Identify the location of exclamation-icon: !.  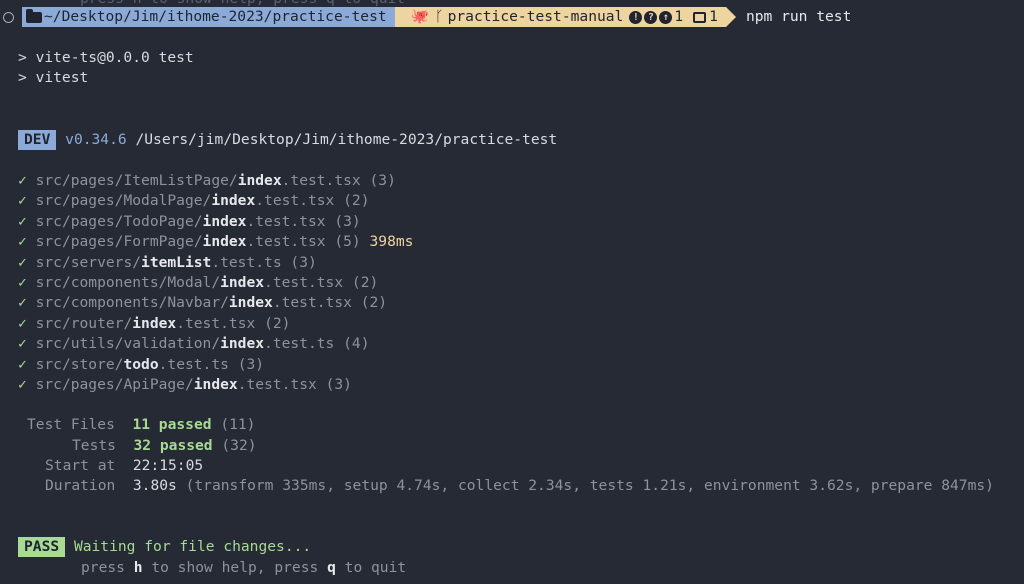
(636, 17).